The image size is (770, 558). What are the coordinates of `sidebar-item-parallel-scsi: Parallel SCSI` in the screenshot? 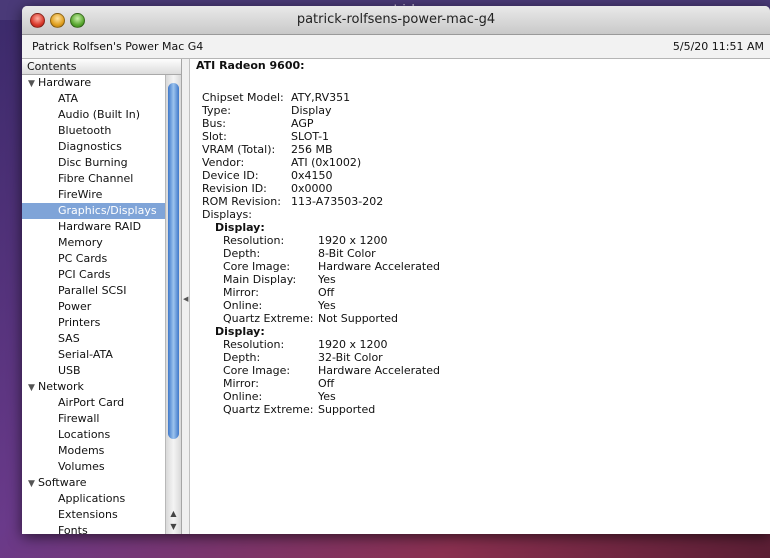 It's located at (101, 291).